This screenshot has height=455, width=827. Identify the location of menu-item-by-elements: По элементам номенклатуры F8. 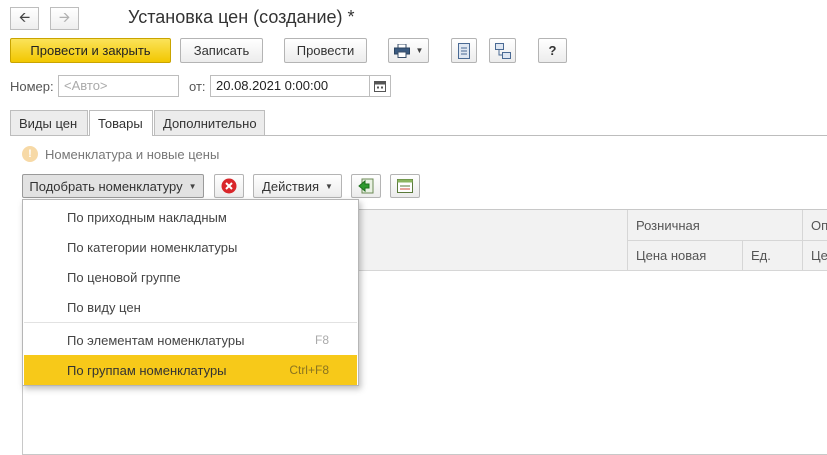
(190, 340).